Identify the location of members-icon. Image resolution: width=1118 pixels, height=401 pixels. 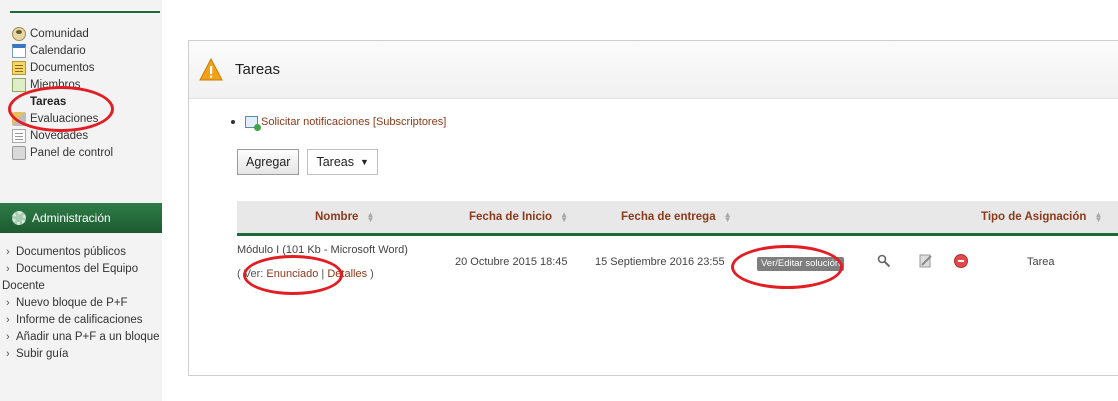
(19, 84).